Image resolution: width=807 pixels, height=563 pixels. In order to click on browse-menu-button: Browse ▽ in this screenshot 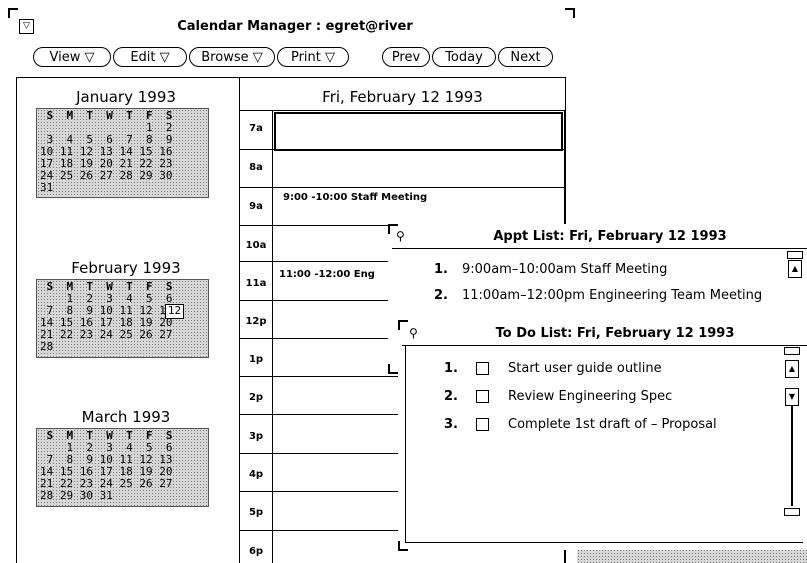, I will do `click(232, 57)`.